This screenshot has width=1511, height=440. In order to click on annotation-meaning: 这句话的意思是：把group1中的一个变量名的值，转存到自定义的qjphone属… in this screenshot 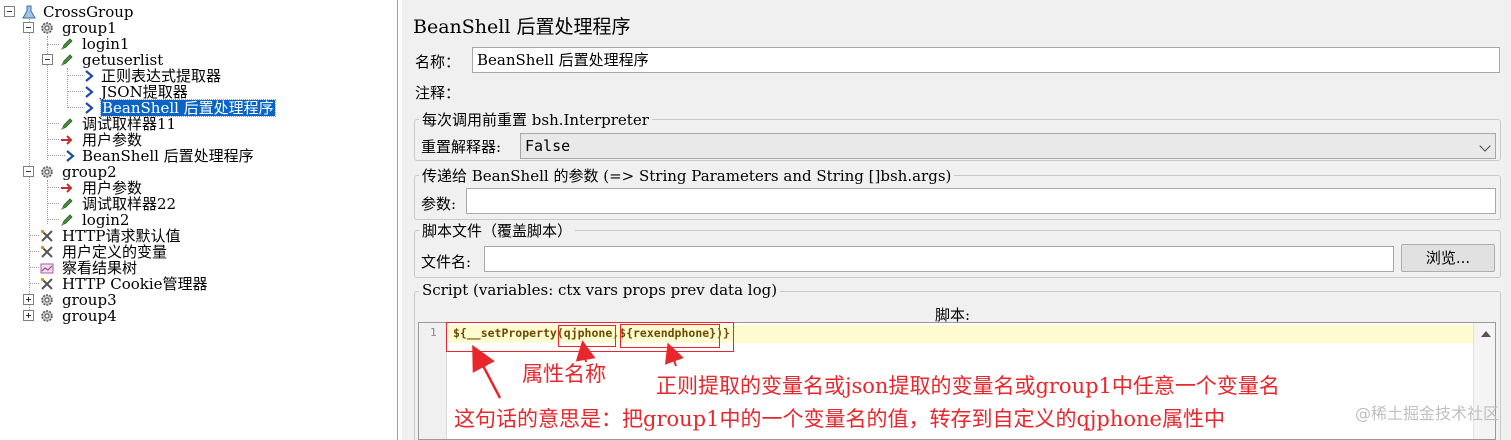, I will do `click(839, 419)`.